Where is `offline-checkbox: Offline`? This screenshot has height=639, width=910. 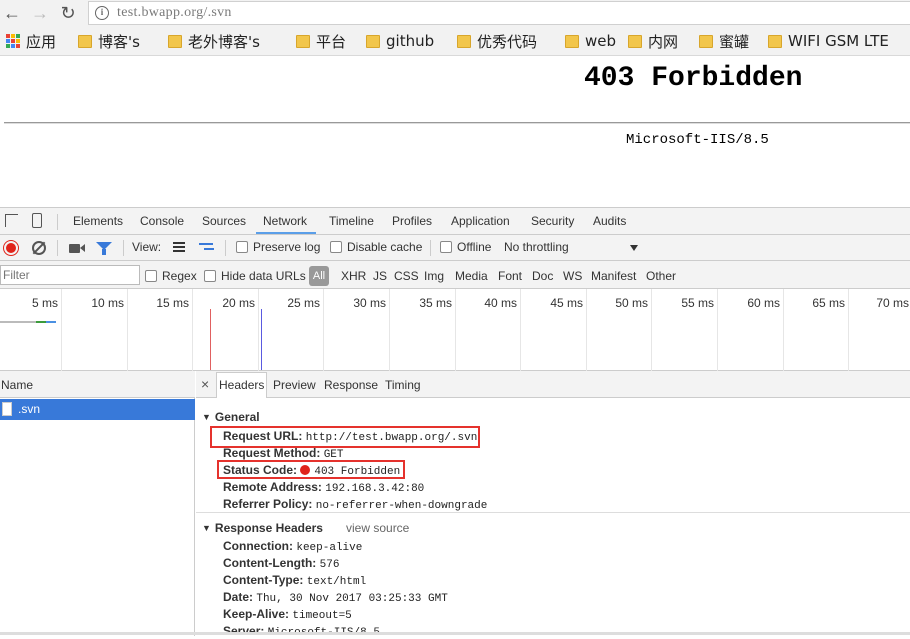
offline-checkbox: Offline is located at coordinates (465, 247).